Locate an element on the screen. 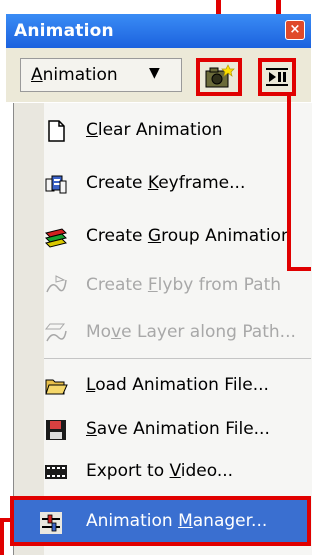  close-button: × is located at coordinates (295, 30).